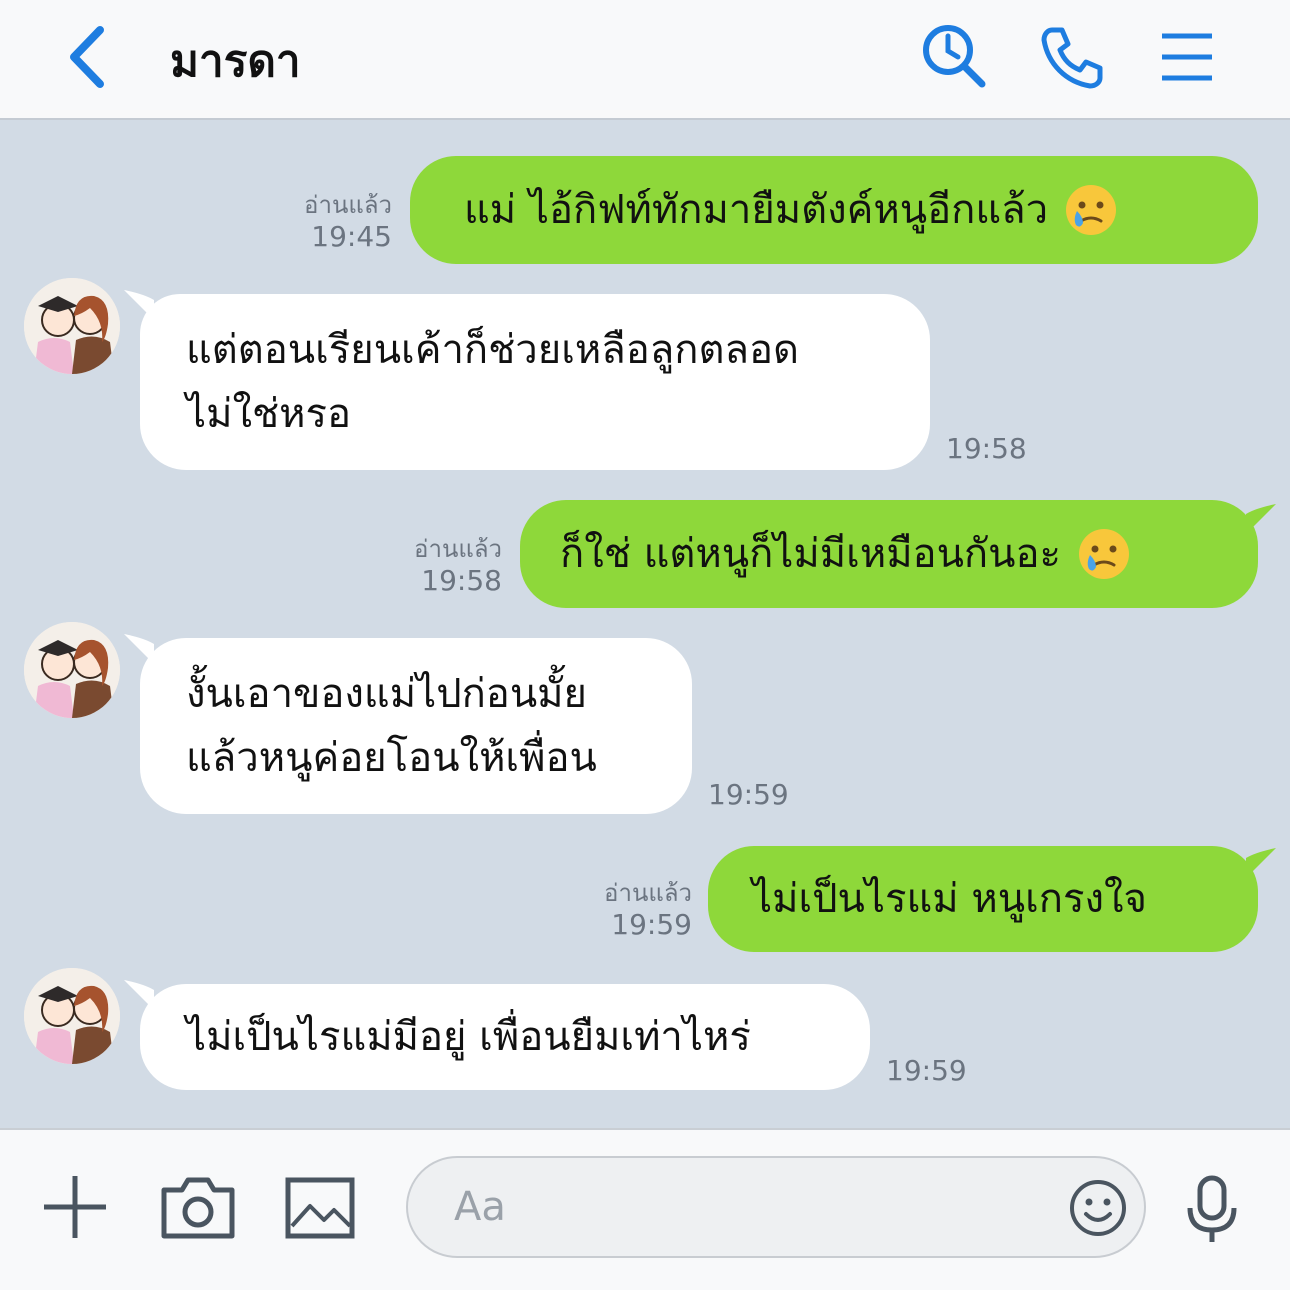  What do you see at coordinates (776, 1207) in the screenshot?
I see `message-input: Aa` at bounding box center [776, 1207].